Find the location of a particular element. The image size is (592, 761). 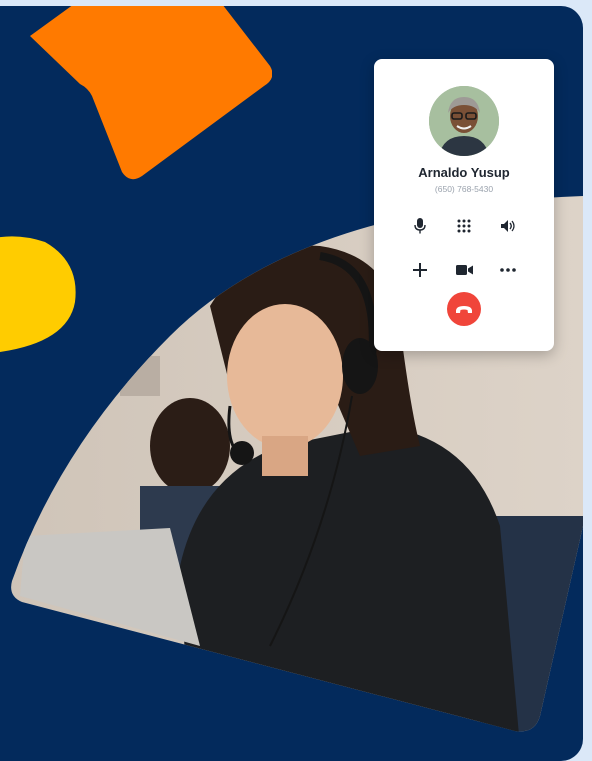

microphone-button is located at coordinates (420, 226).